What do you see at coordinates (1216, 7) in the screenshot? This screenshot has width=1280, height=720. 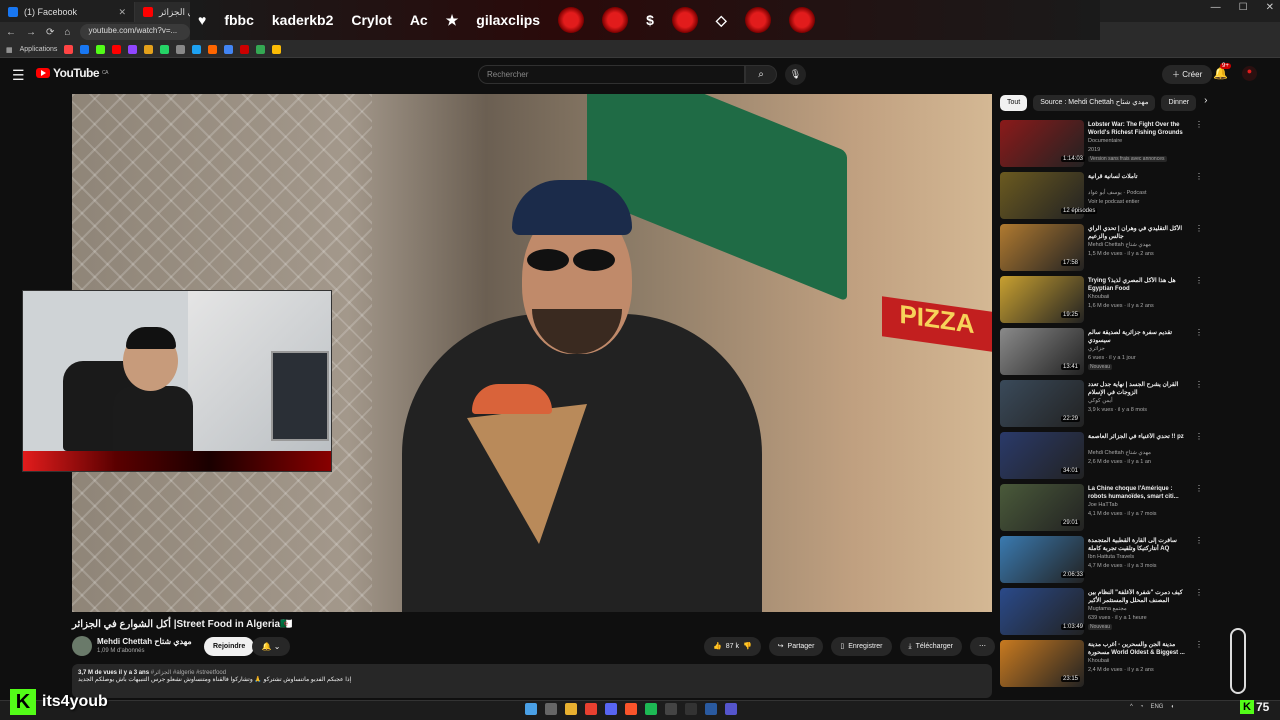 I see `minimize-icon: —` at bounding box center [1216, 7].